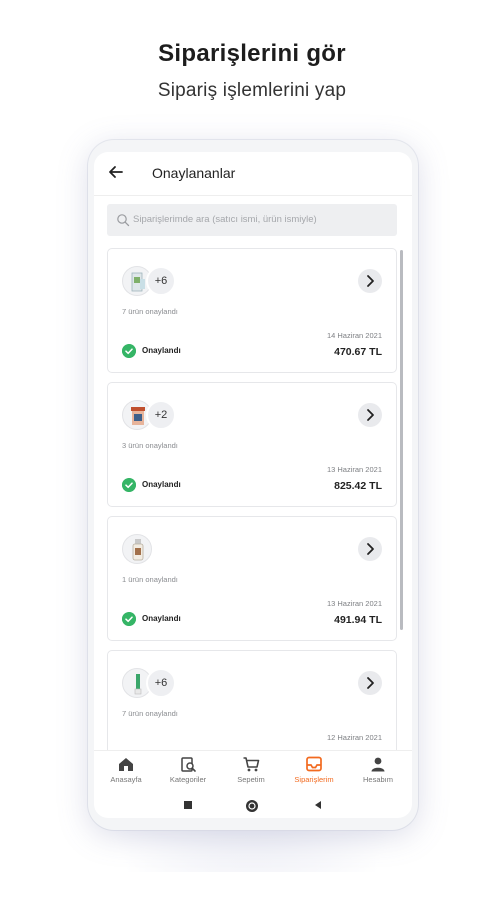 The width and height of the screenshot is (504, 900). I want to click on product-thumbnail, so click(137, 549).